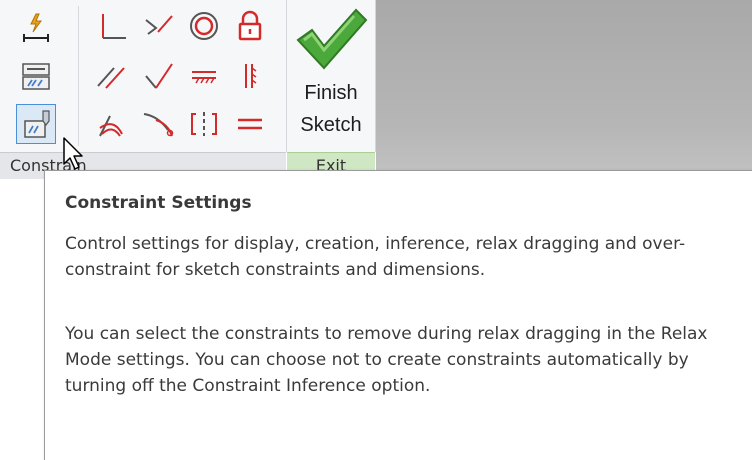  What do you see at coordinates (331, 93) in the screenshot?
I see `finish-label-line1: Finish` at bounding box center [331, 93].